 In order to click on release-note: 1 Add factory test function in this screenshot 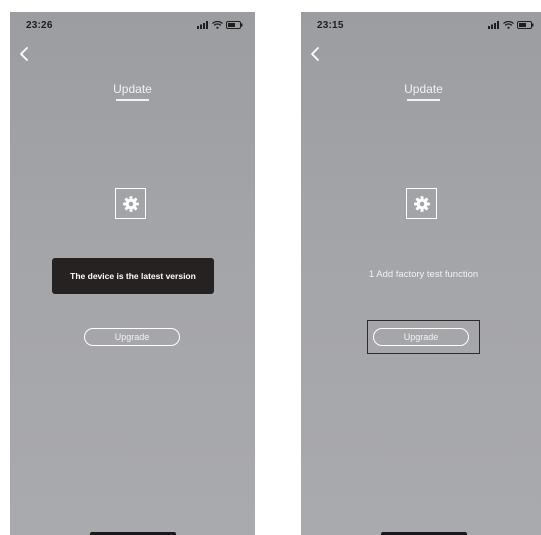, I will do `click(423, 274)`.